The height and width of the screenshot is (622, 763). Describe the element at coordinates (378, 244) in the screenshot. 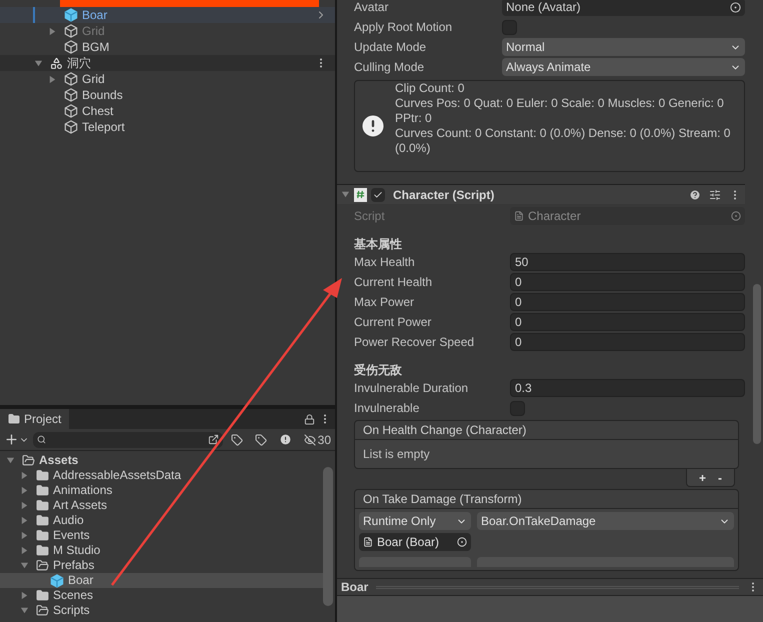

I see `section-header: 基本属性` at that location.